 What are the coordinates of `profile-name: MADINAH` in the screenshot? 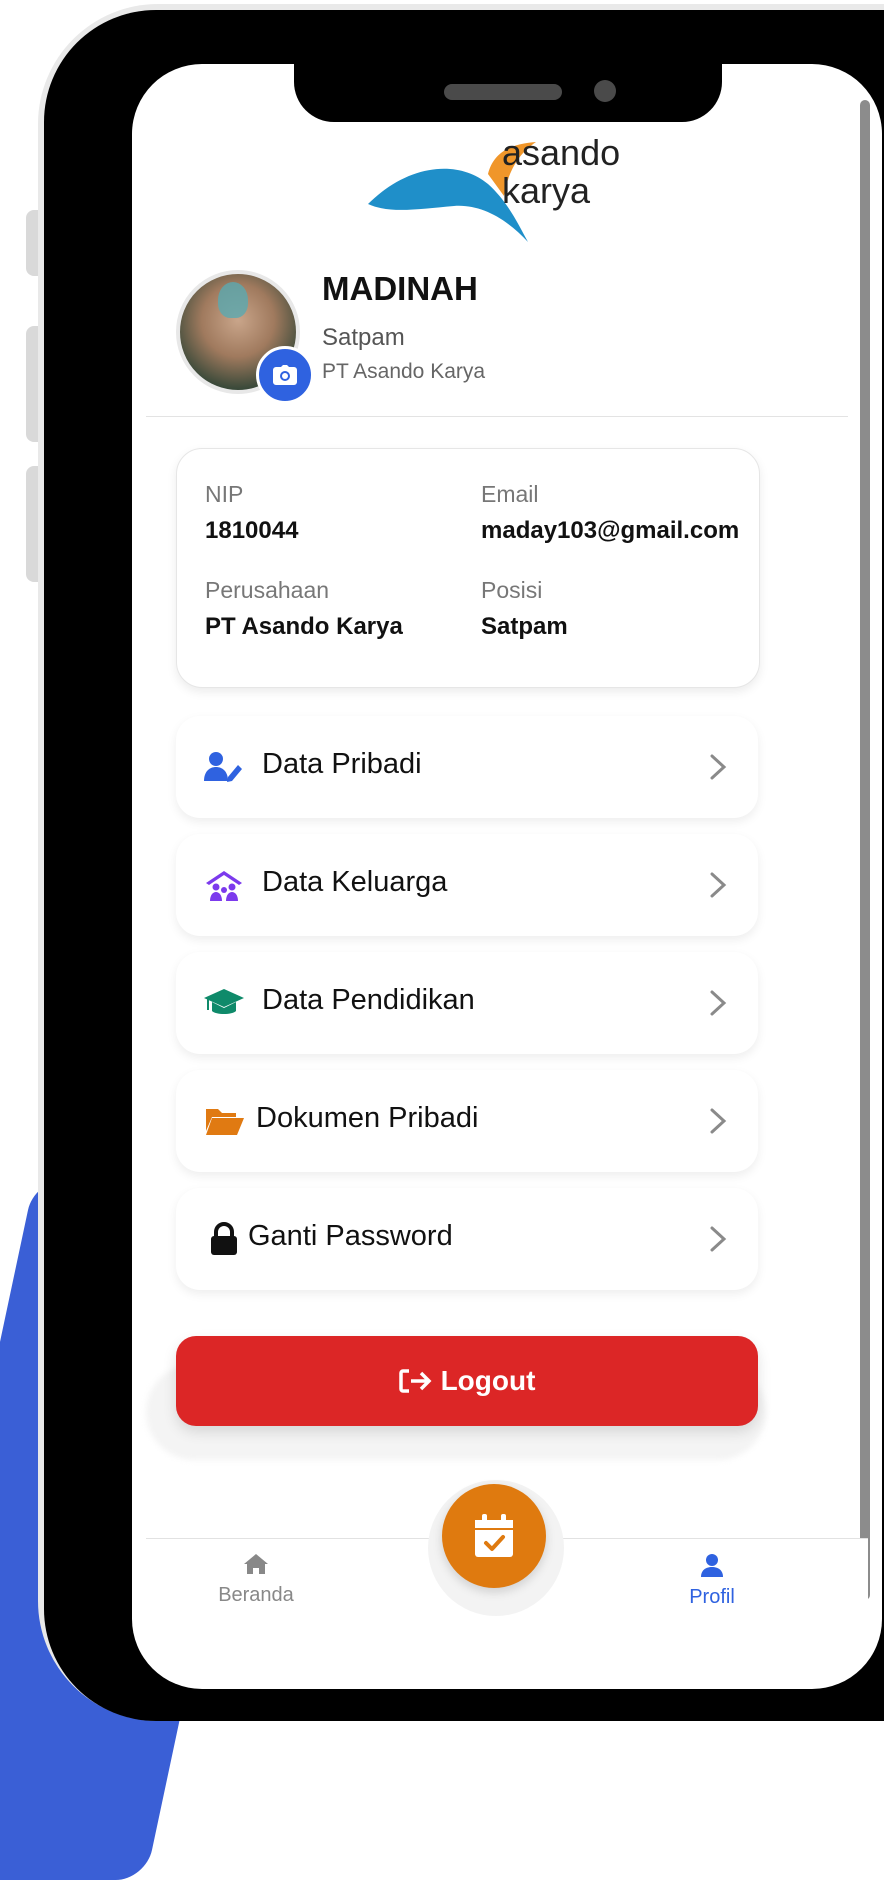 It's located at (400, 288).